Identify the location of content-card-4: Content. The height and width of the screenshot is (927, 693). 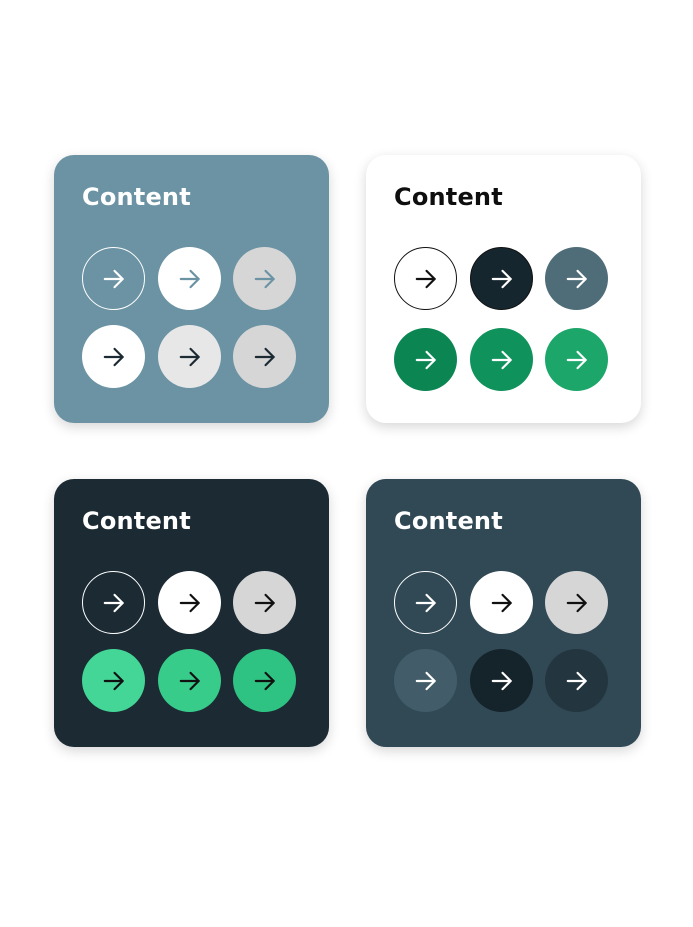
(503, 613).